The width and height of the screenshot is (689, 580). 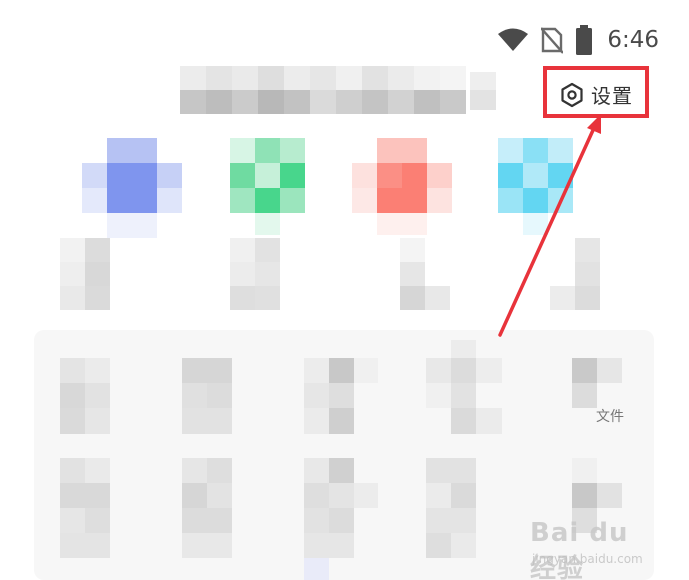 What do you see at coordinates (633, 40) in the screenshot?
I see `status-time: 6:46` at bounding box center [633, 40].